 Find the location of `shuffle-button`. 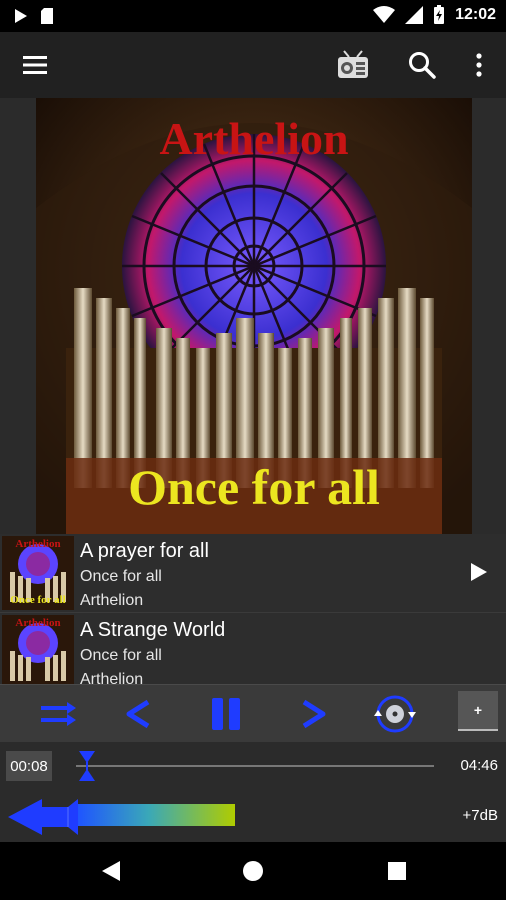

shuffle-button is located at coordinates (57, 714).